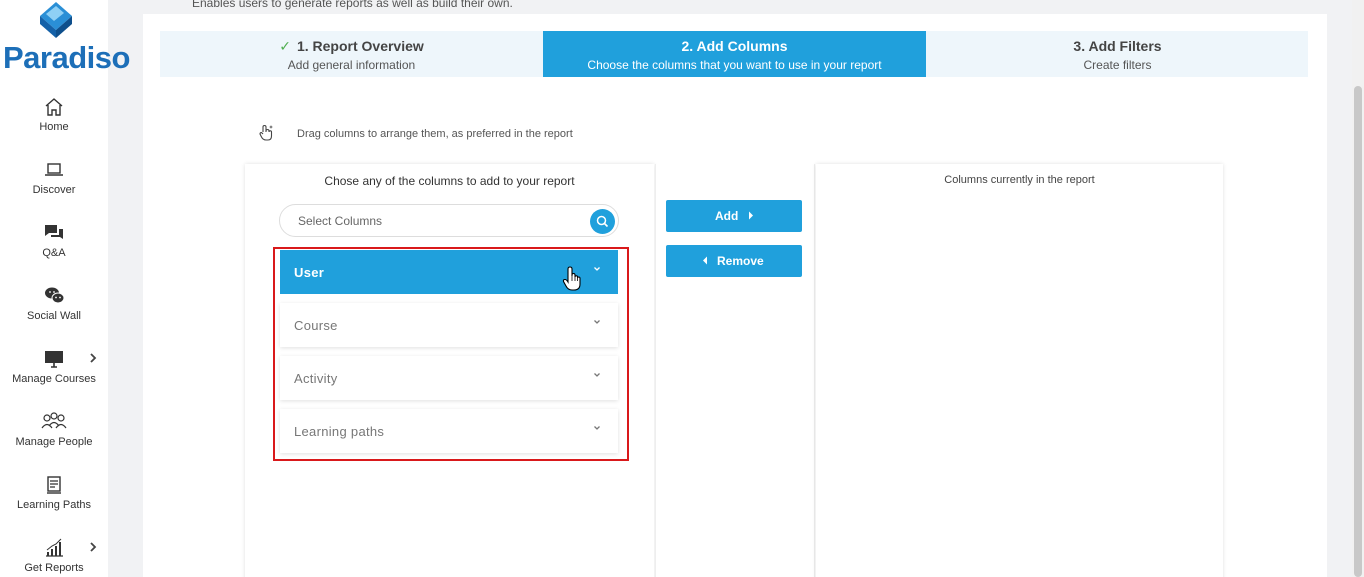 Image resolution: width=1364 pixels, height=577 pixels. What do you see at coordinates (54, 359) in the screenshot?
I see `monitor-icon` at bounding box center [54, 359].